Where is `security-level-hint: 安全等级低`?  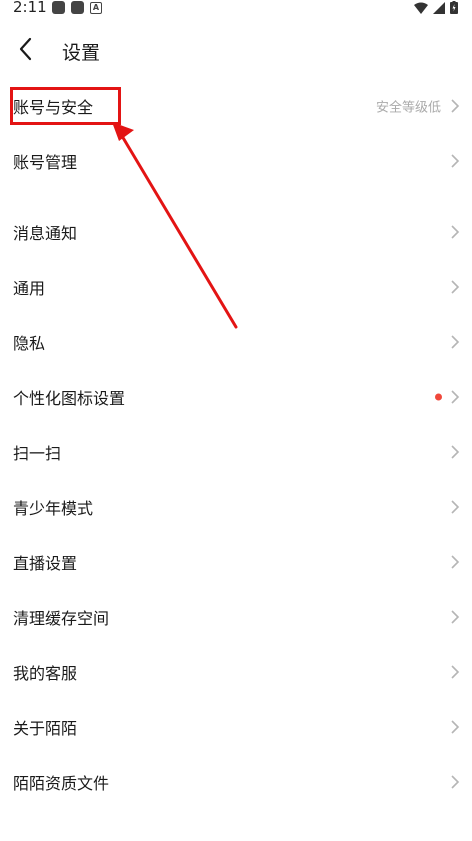 security-level-hint: 安全等级低 is located at coordinates (408, 107).